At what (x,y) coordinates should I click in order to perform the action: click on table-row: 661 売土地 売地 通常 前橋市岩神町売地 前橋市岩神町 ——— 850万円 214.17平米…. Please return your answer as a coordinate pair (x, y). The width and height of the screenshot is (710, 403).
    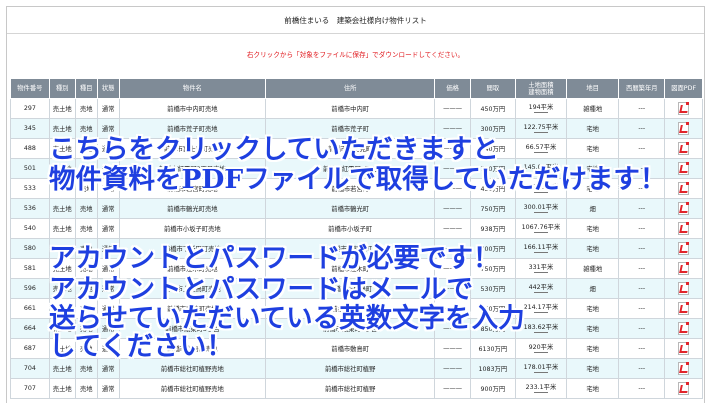
    Looking at the image, I should click on (356, 308).